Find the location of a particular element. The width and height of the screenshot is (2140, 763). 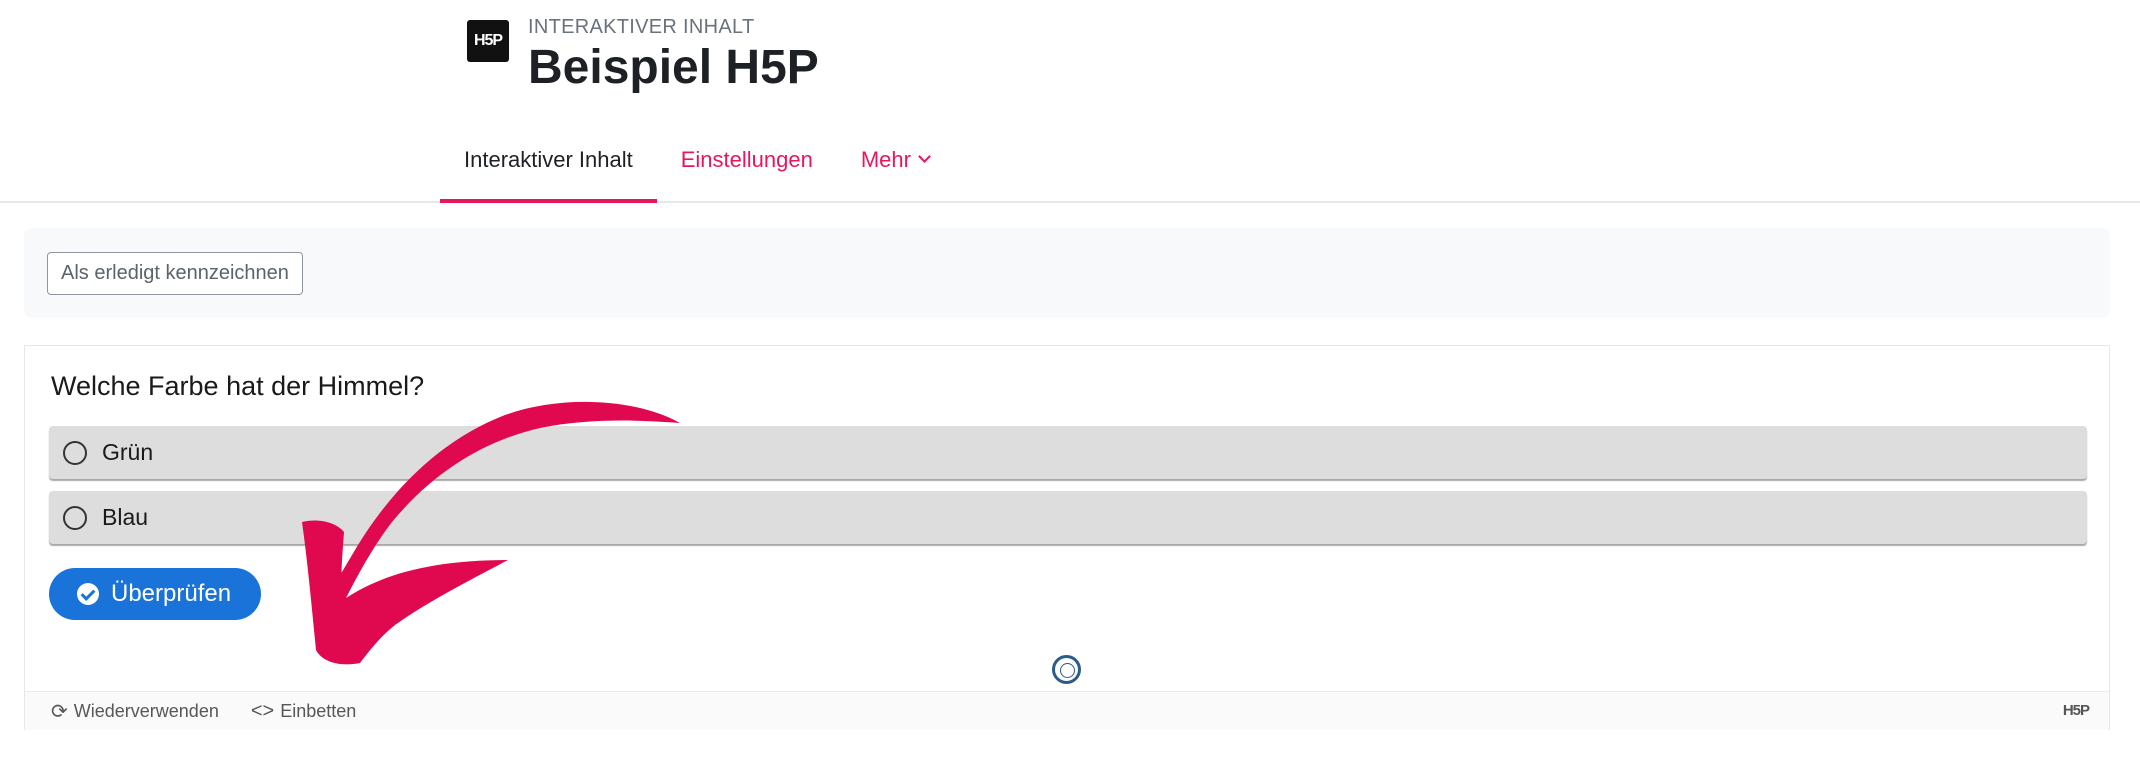

answer-label: Grün is located at coordinates (128, 452).